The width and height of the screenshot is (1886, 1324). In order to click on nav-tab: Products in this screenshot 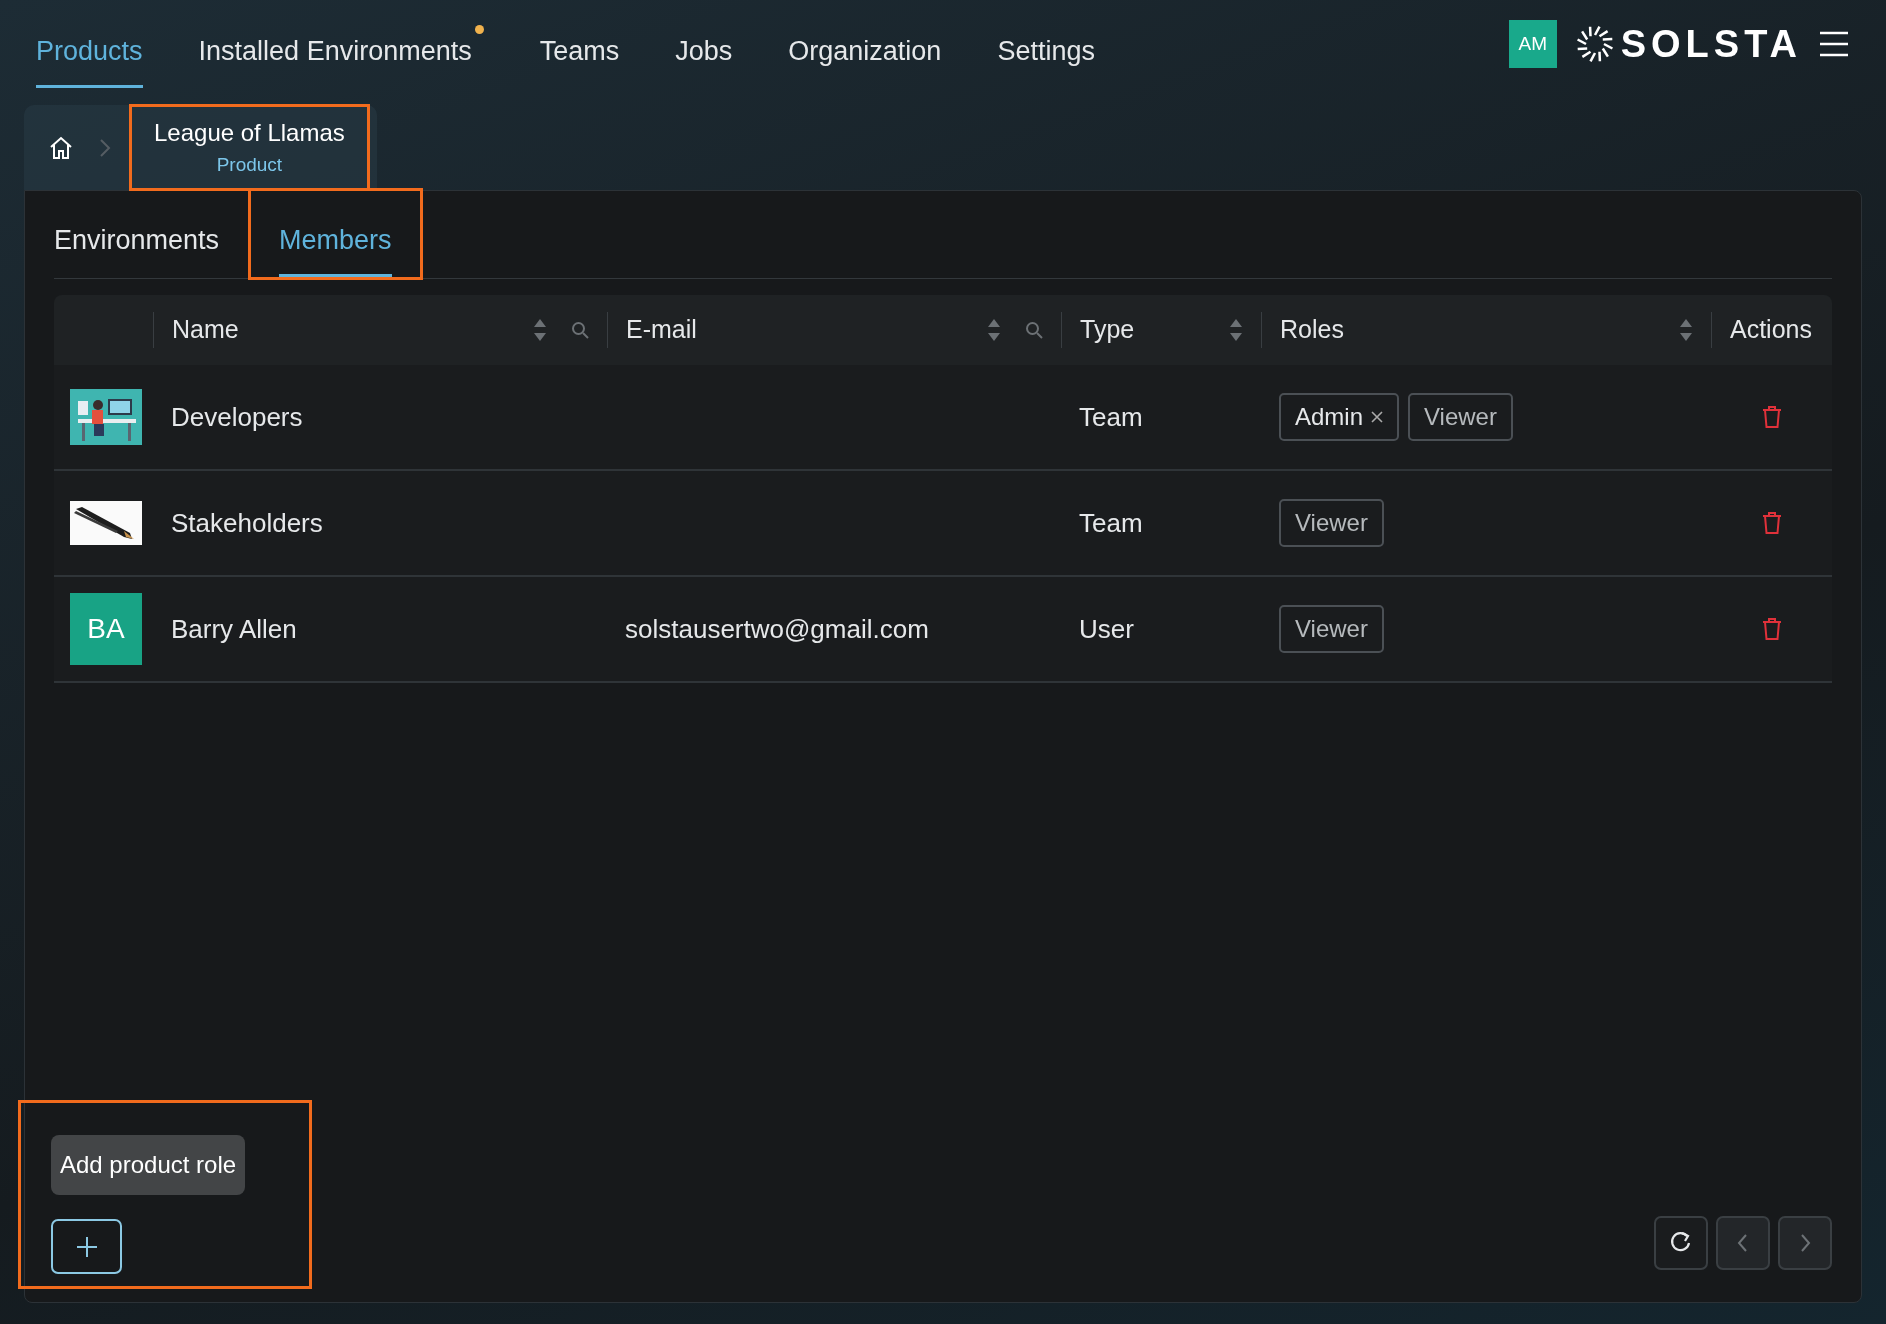, I will do `click(89, 46)`.